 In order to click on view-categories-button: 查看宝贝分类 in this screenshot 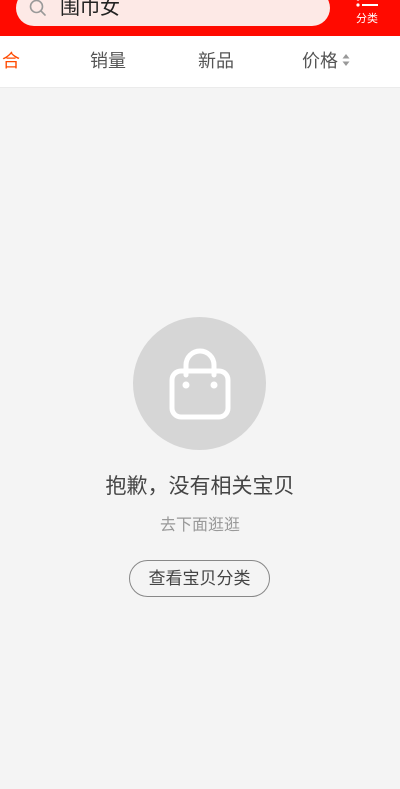, I will do `click(199, 578)`.